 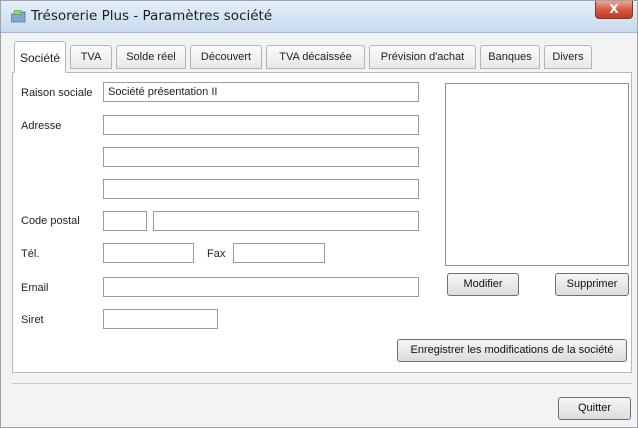 I want to click on tel-label: Tél., so click(x=30, y=254).